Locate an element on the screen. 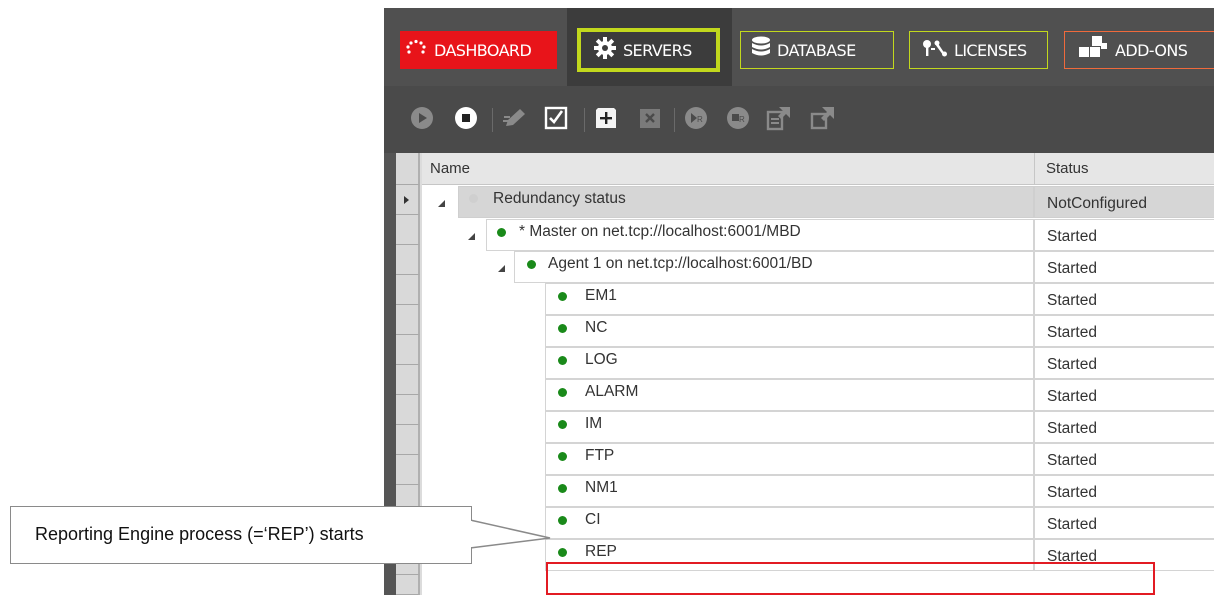 This screenshot has width=1214, height=595. name-cell: Agent 1 on net.tcp://localhost:6001/BD is located at coordinates (774, 267).